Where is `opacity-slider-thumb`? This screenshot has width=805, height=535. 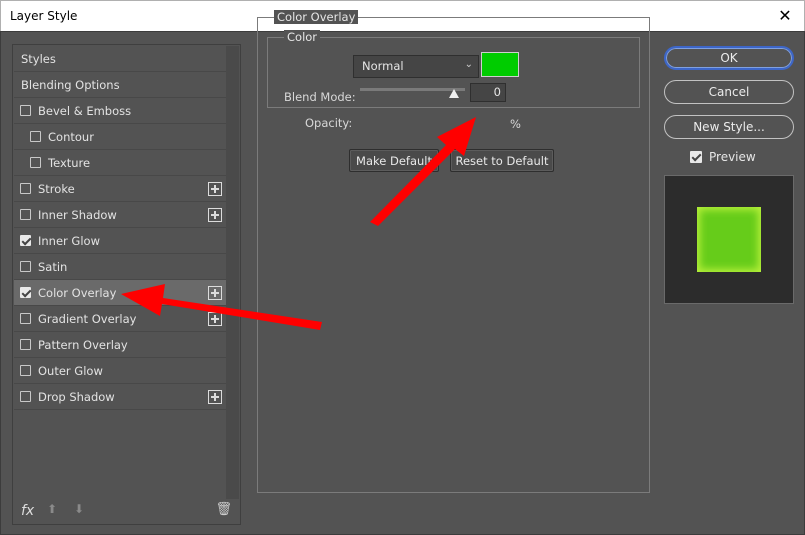
opacity-slider-thumb is located at coordinates (454, 93).